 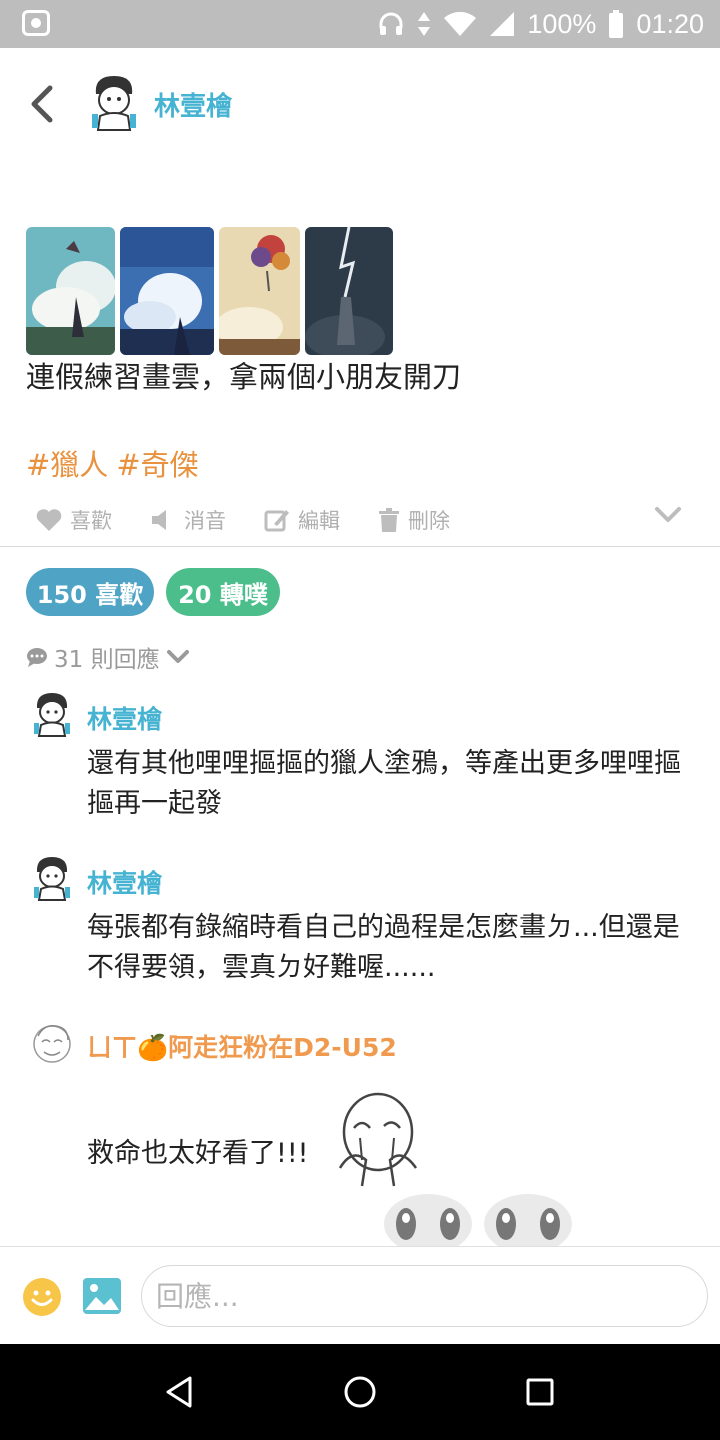 I want to click on like-label: 喜歡, so click(x=91, y=521).